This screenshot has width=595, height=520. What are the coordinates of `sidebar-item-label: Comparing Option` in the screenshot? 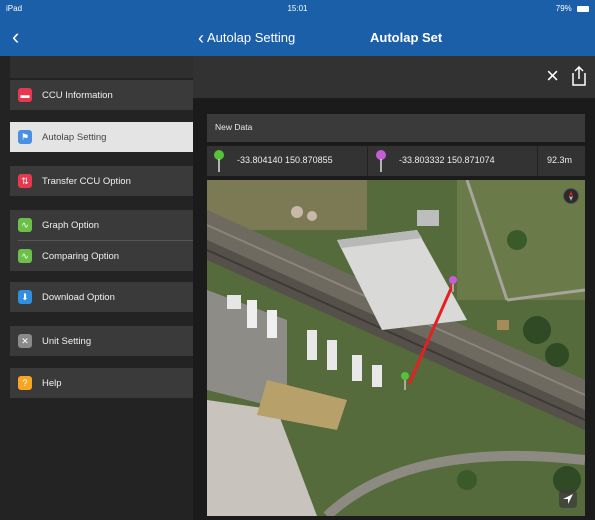 It's located at (81, 256).